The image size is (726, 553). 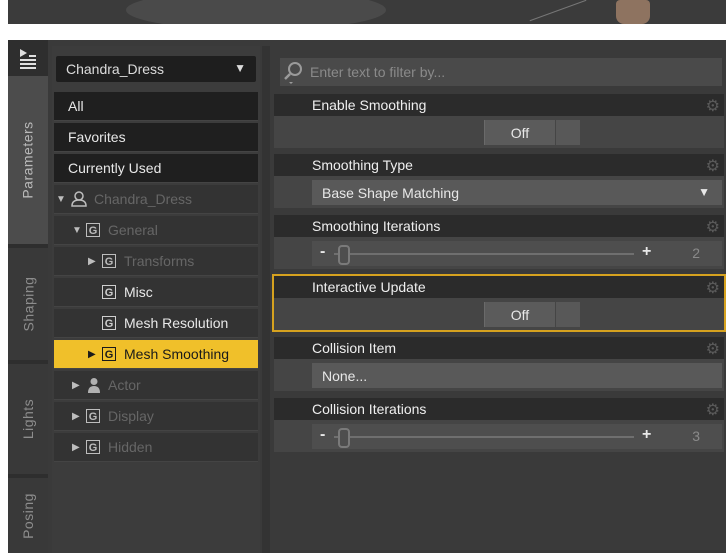 I want to click on property-enable-smoothing: Enable Smoothing ⚙ Off, so click(x=499, y=121).